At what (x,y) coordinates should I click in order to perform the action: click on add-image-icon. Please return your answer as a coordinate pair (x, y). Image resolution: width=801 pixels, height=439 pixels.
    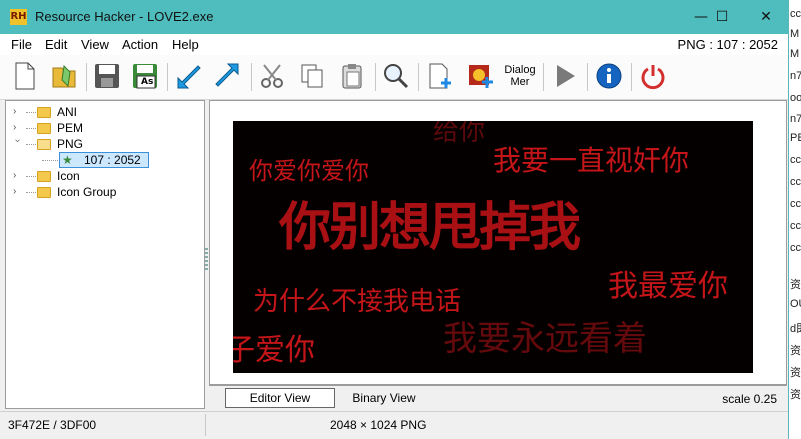
    Looking at the image, I should click on (480, 76).